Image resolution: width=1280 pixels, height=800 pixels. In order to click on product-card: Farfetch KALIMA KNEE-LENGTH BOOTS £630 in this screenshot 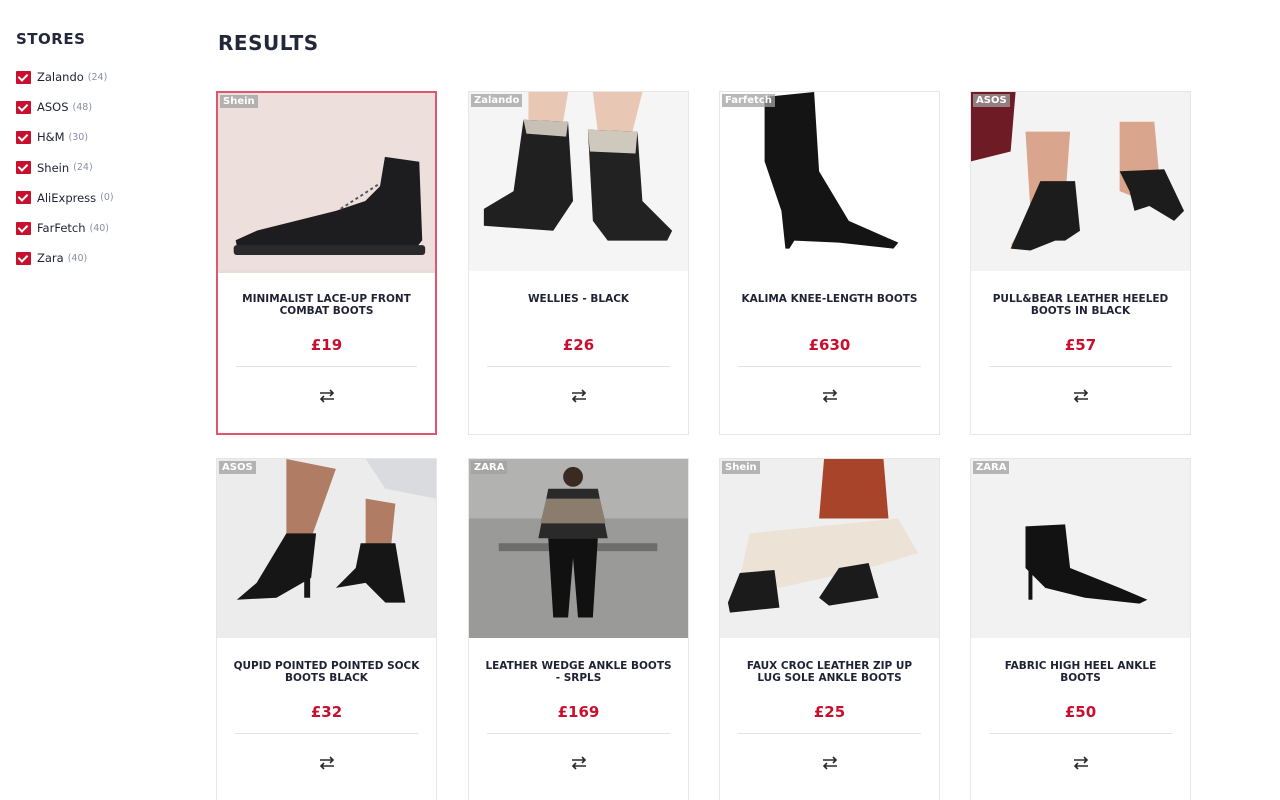, I will do `click(829, 263)`.